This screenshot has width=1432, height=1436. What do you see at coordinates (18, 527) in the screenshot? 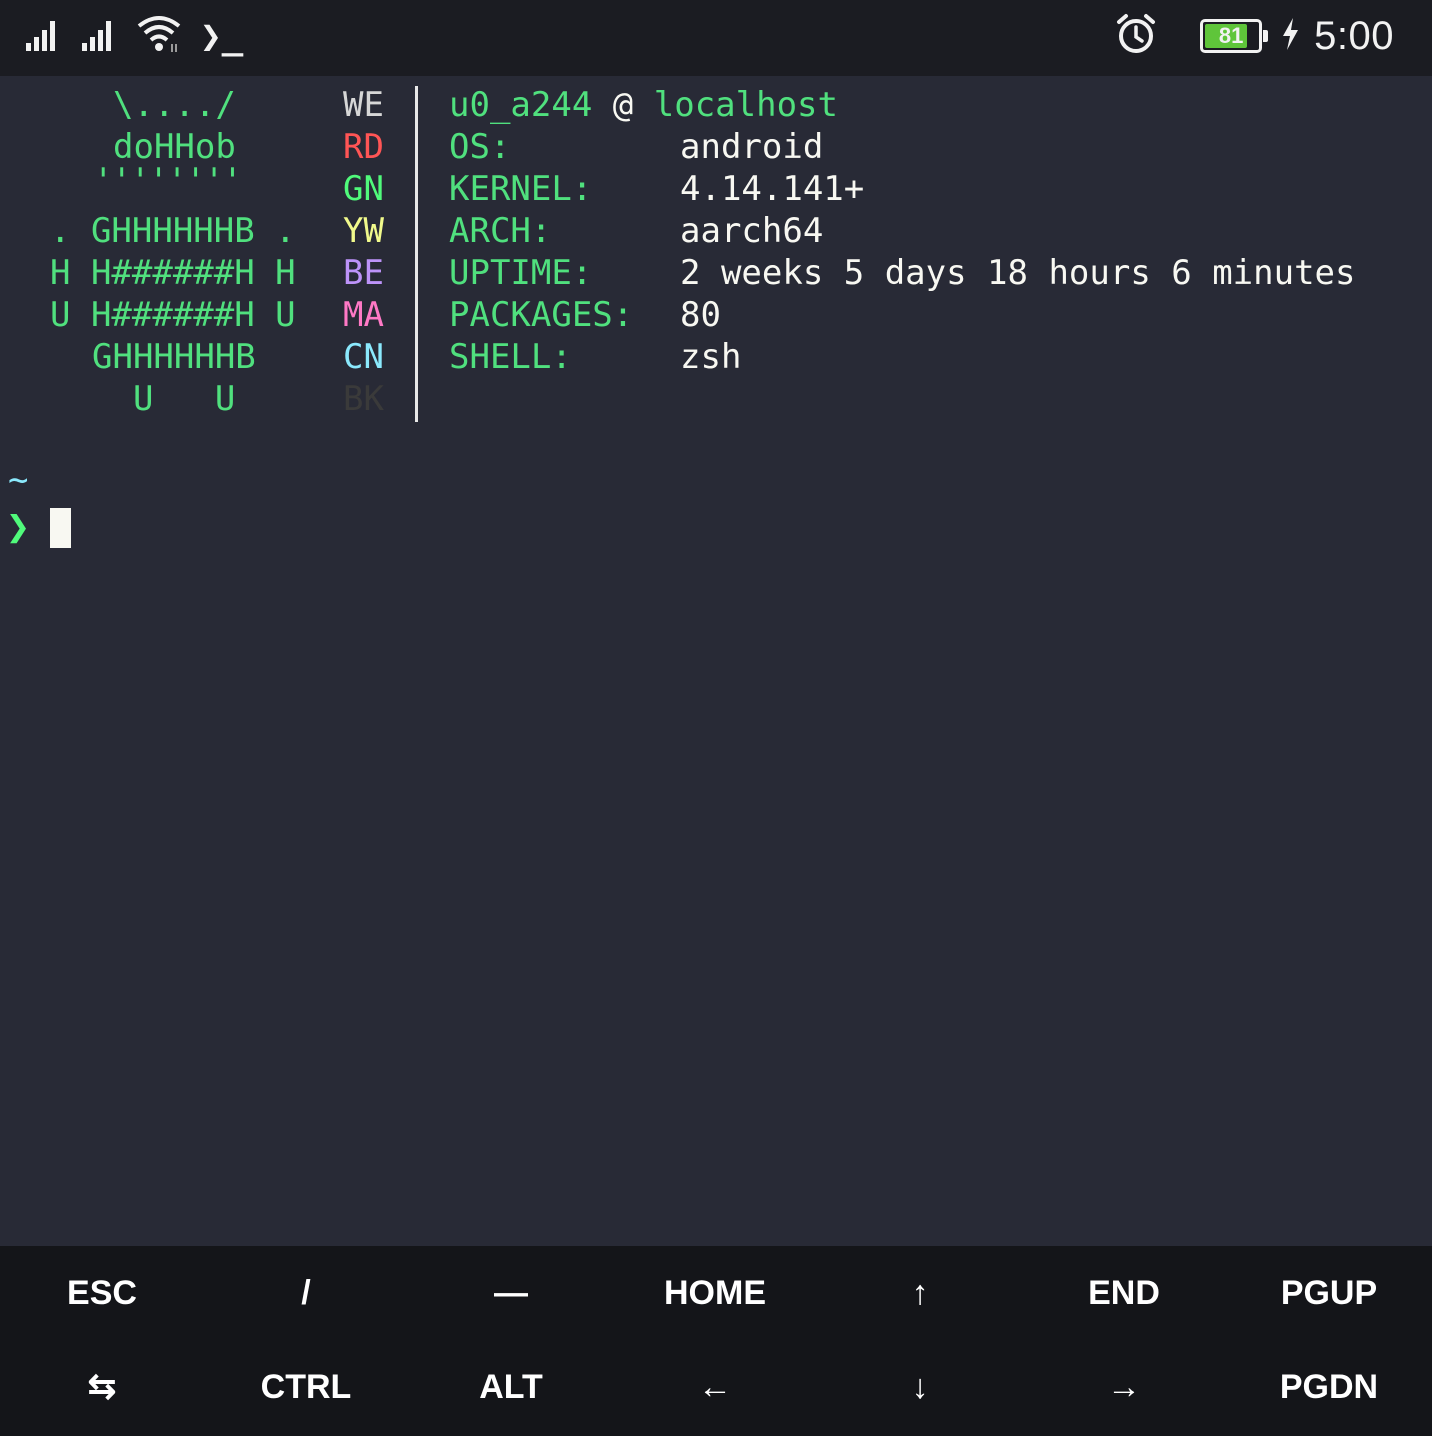
I see `prompt-chevron: ❯` at bounding box center [18, 527].